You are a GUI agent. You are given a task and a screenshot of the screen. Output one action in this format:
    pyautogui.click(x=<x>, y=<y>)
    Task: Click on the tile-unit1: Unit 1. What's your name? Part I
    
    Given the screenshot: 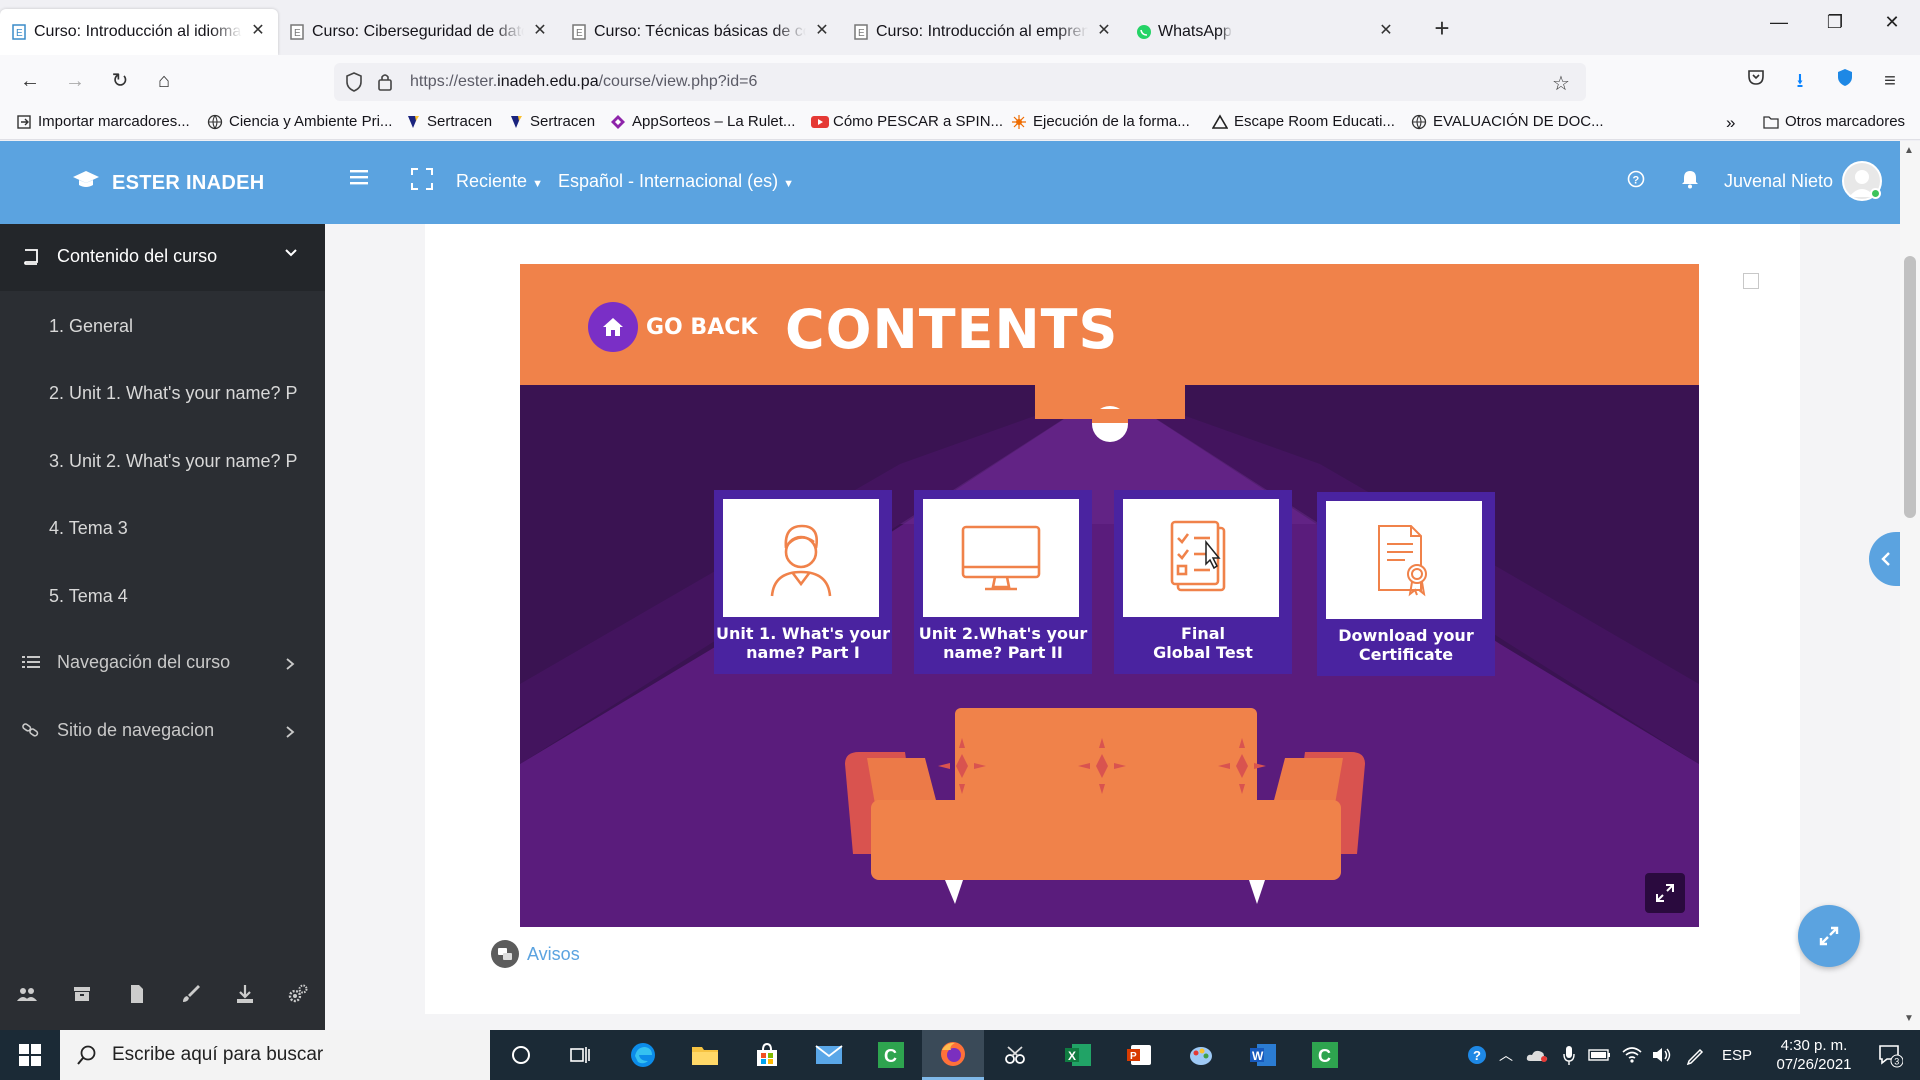 What is the action you would take?
    pyautogui.click(x=803, y=582)
    